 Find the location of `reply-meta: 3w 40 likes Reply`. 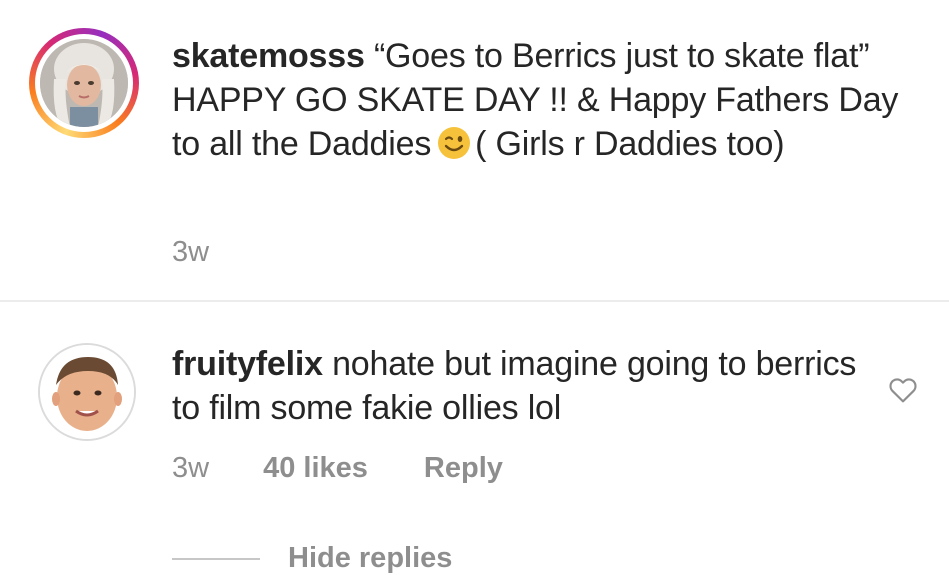

reply-meta: 3w 40 likes Reply is located at coordinates (337, 468).